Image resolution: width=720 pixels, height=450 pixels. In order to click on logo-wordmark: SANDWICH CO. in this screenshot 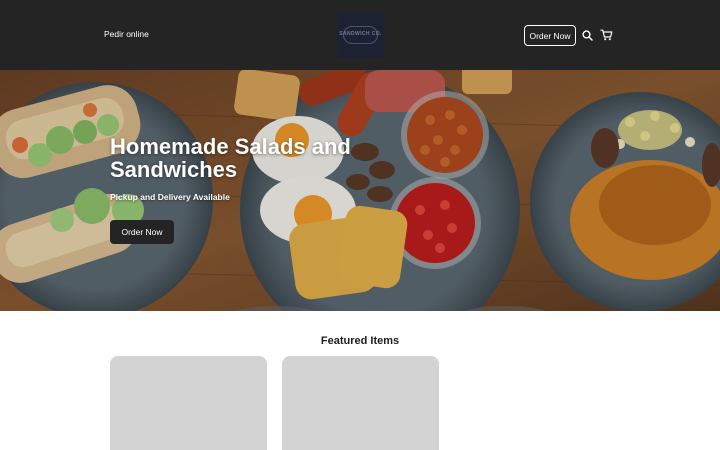, I will do `click(360, 34)`.